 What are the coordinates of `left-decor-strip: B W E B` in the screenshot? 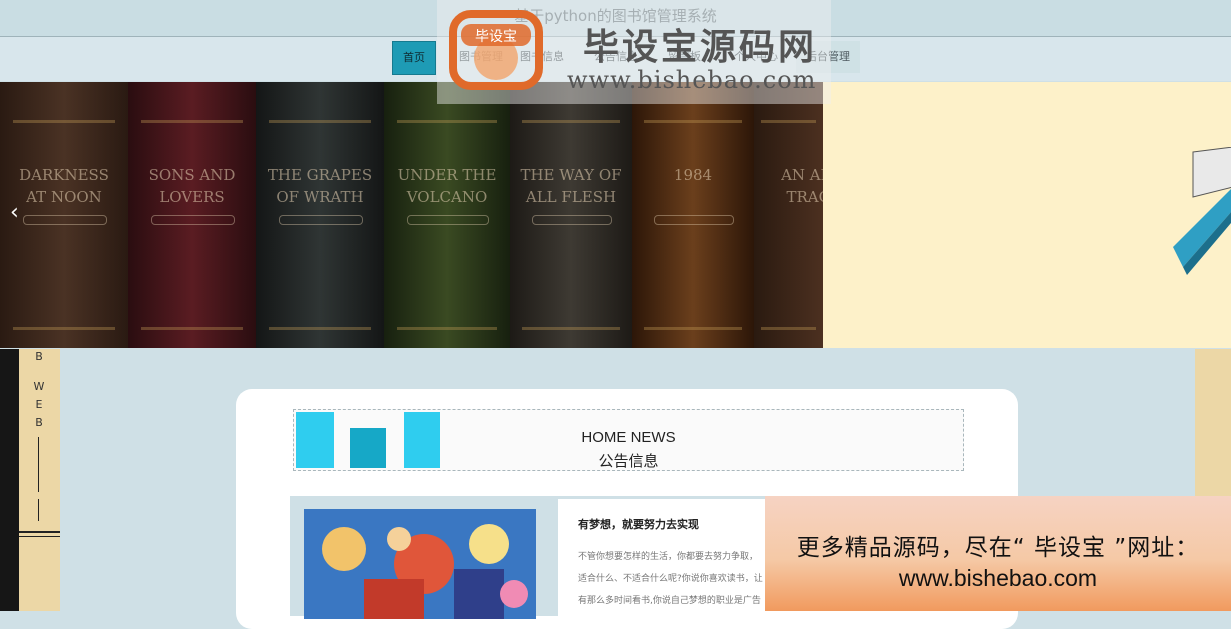 It's located at (30, 480).